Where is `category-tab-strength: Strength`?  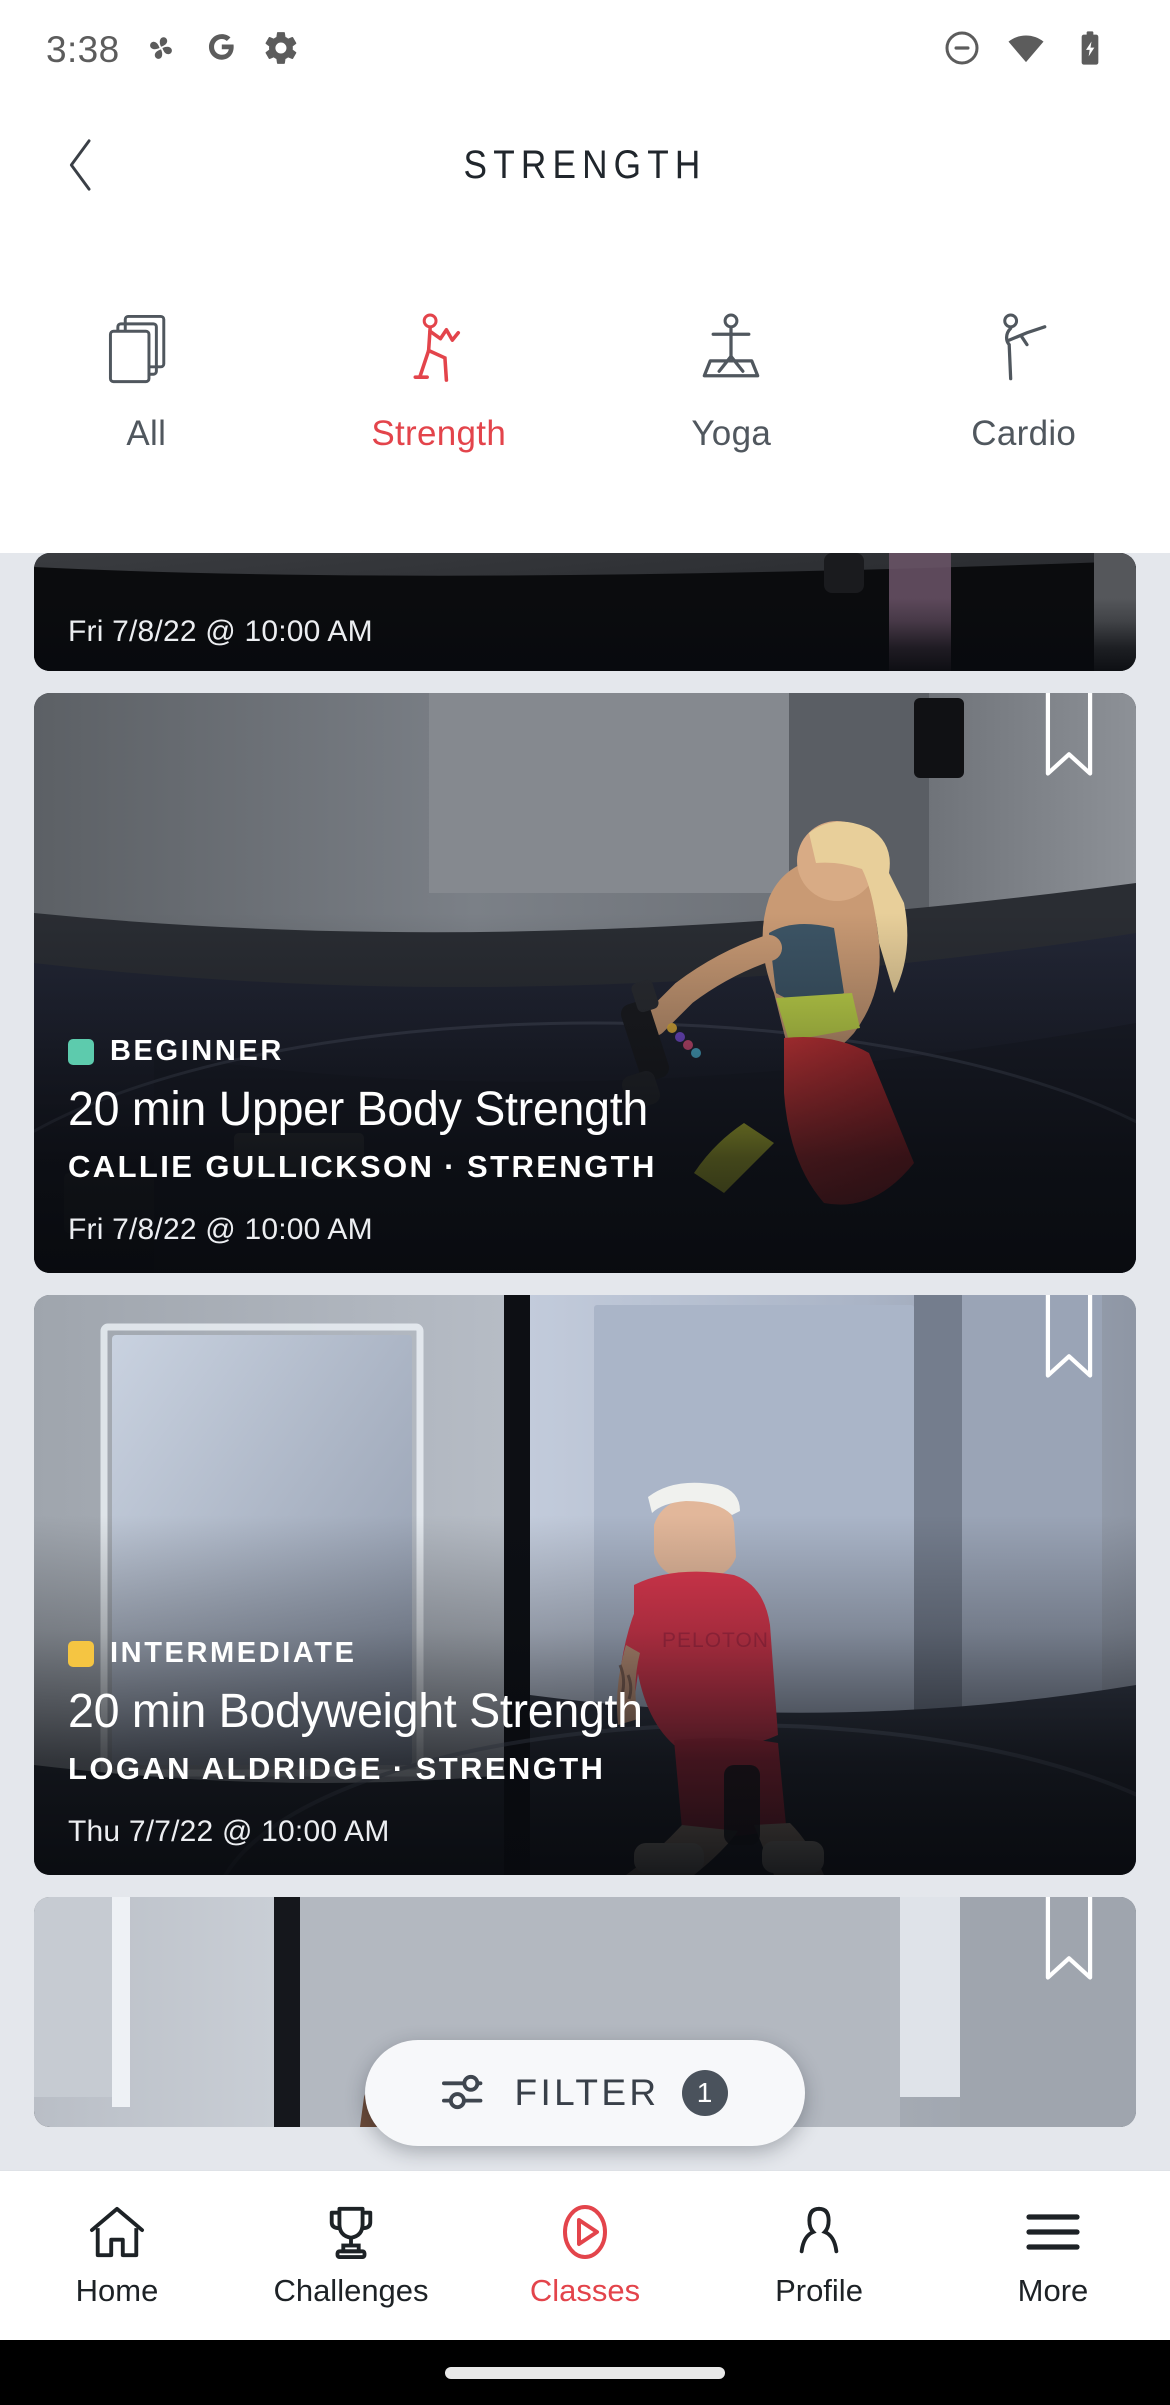 category-tab-strength: Strength is located at coordinates (439, 381).